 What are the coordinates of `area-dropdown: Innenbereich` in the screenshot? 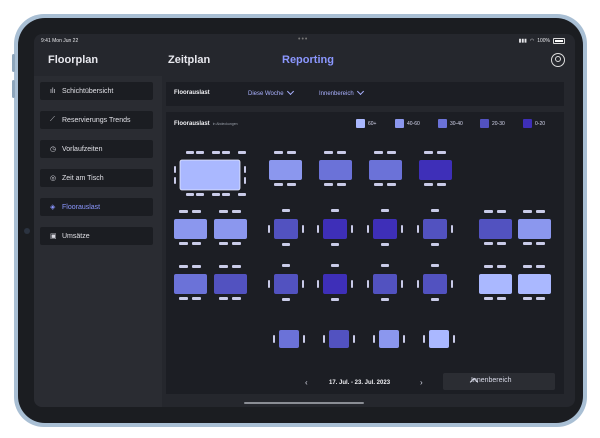 It's located at (341, 92).